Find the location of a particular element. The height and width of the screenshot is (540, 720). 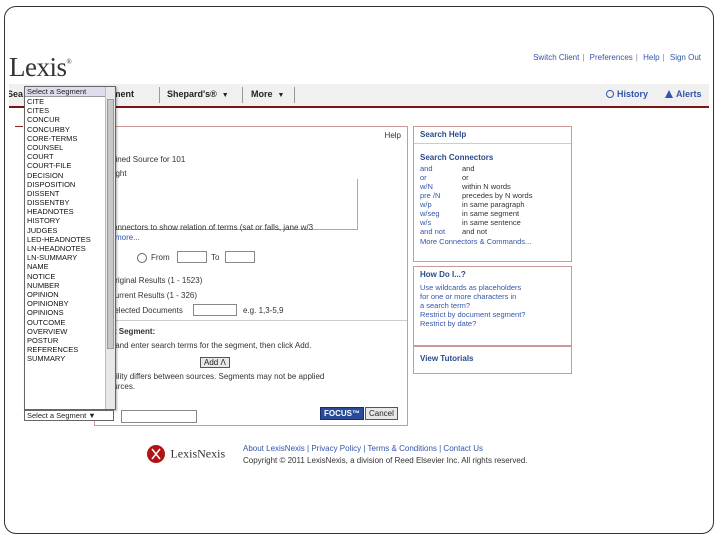

segment-option: LN-HEADNOTES is located at coordinates (70, 248).